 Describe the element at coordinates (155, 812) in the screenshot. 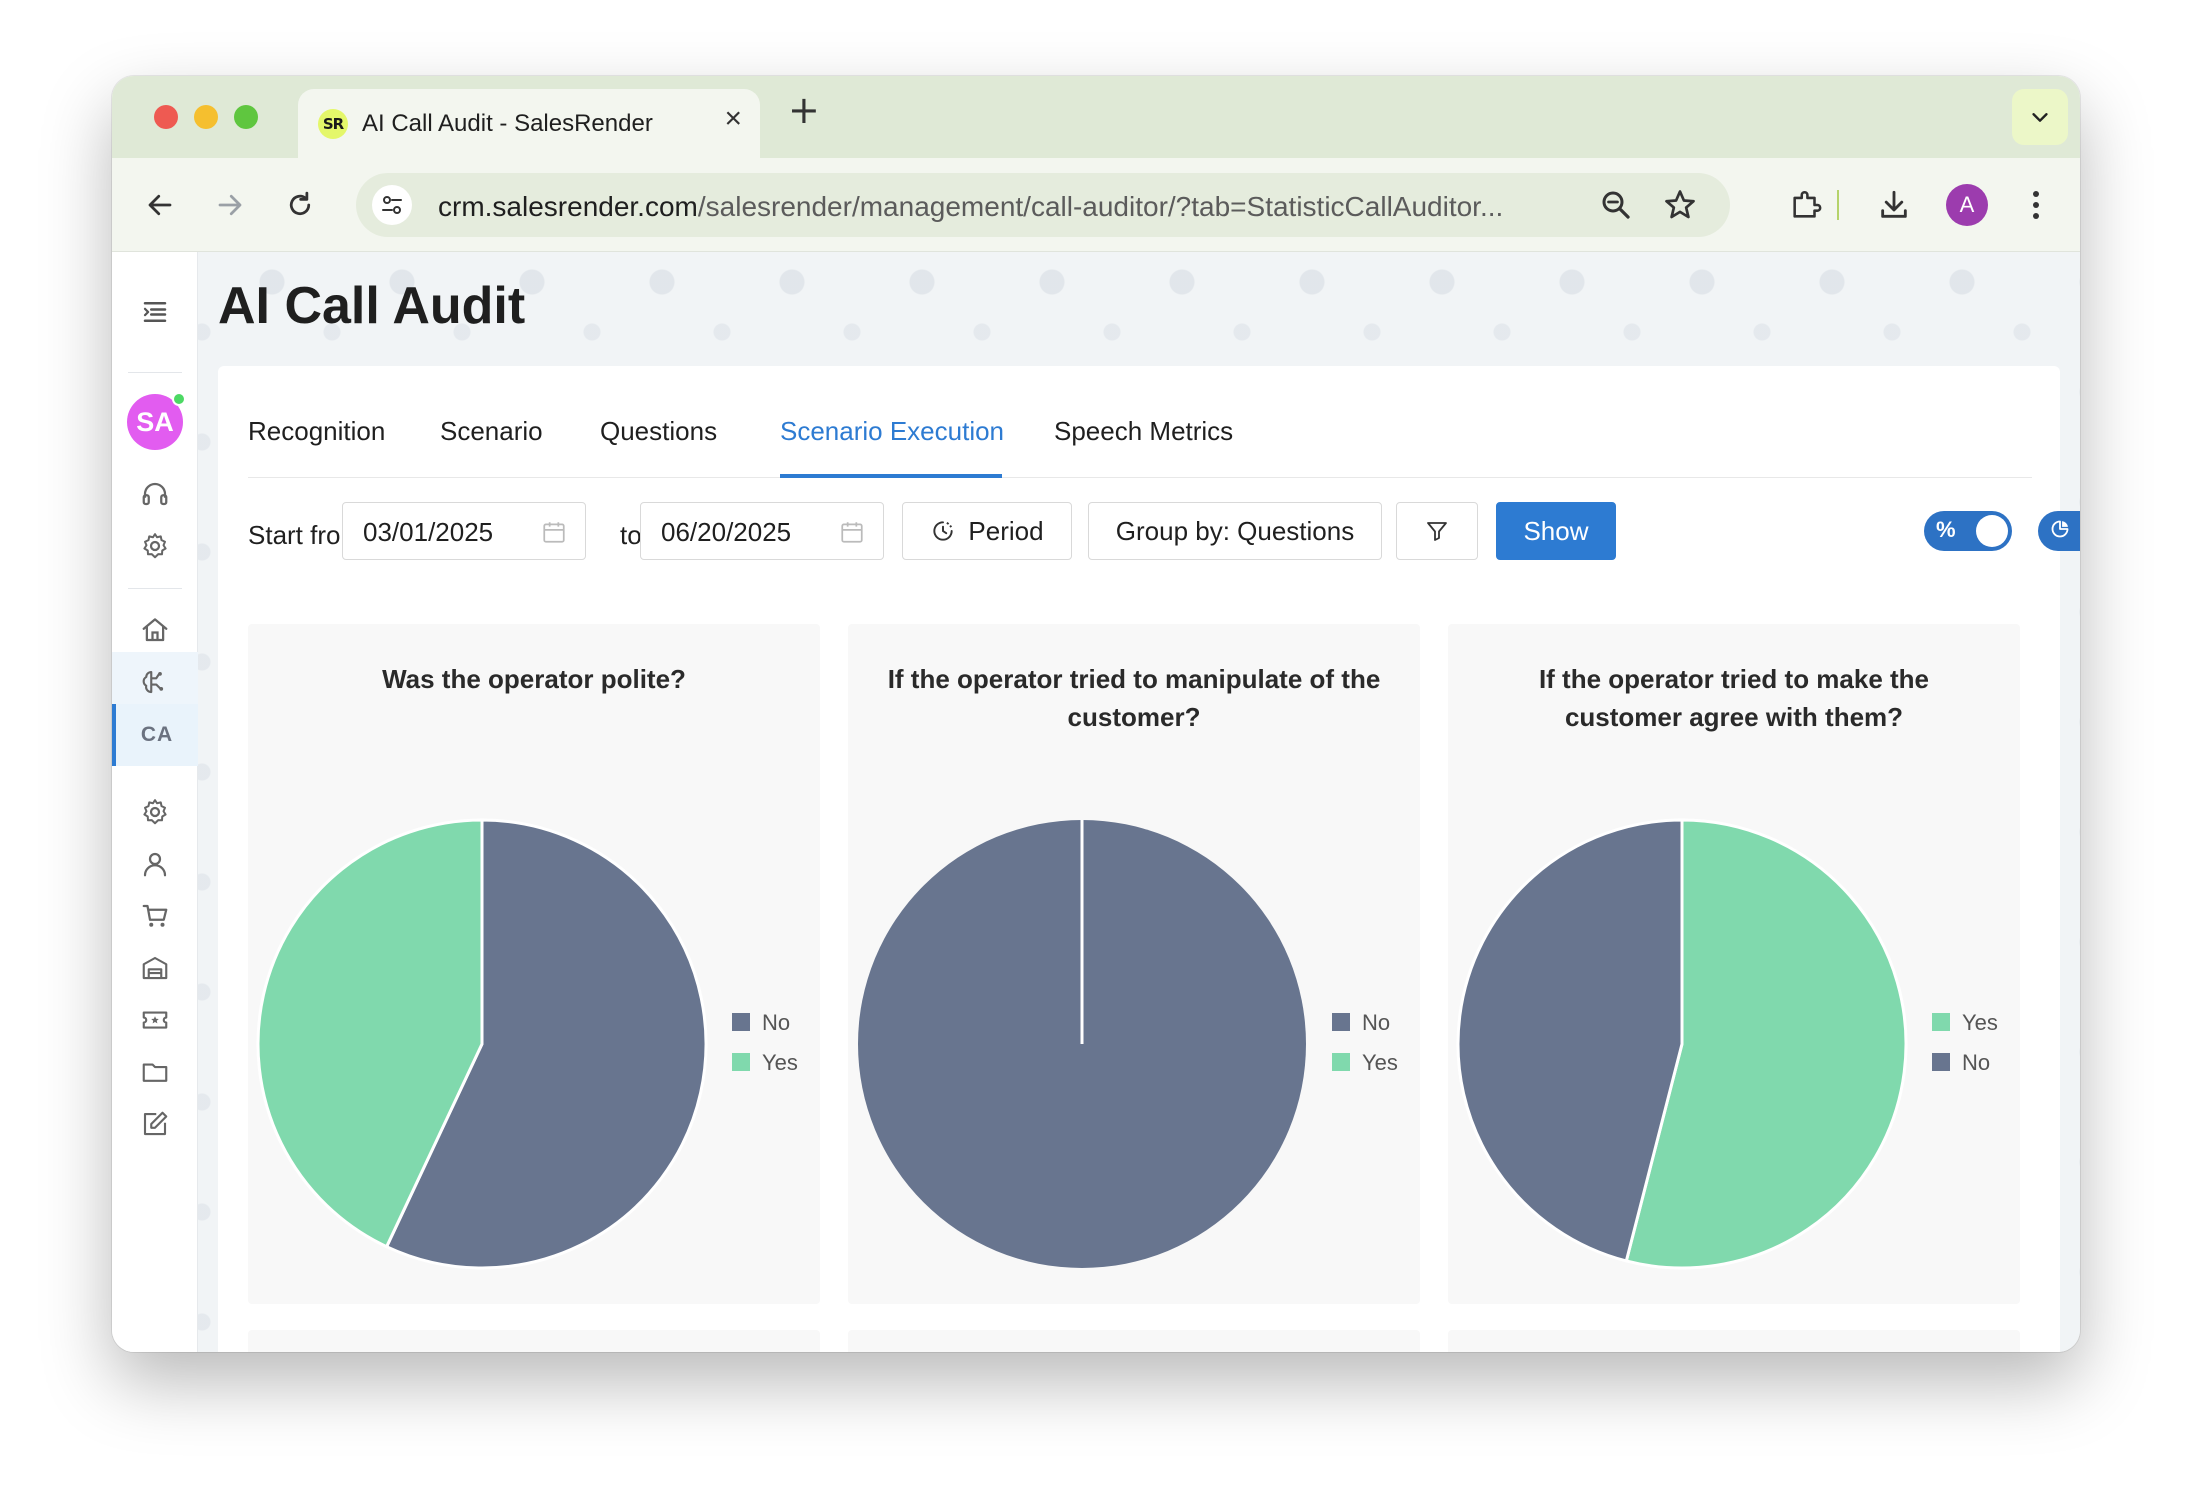

I see `sidebar-item-settings` at that location.